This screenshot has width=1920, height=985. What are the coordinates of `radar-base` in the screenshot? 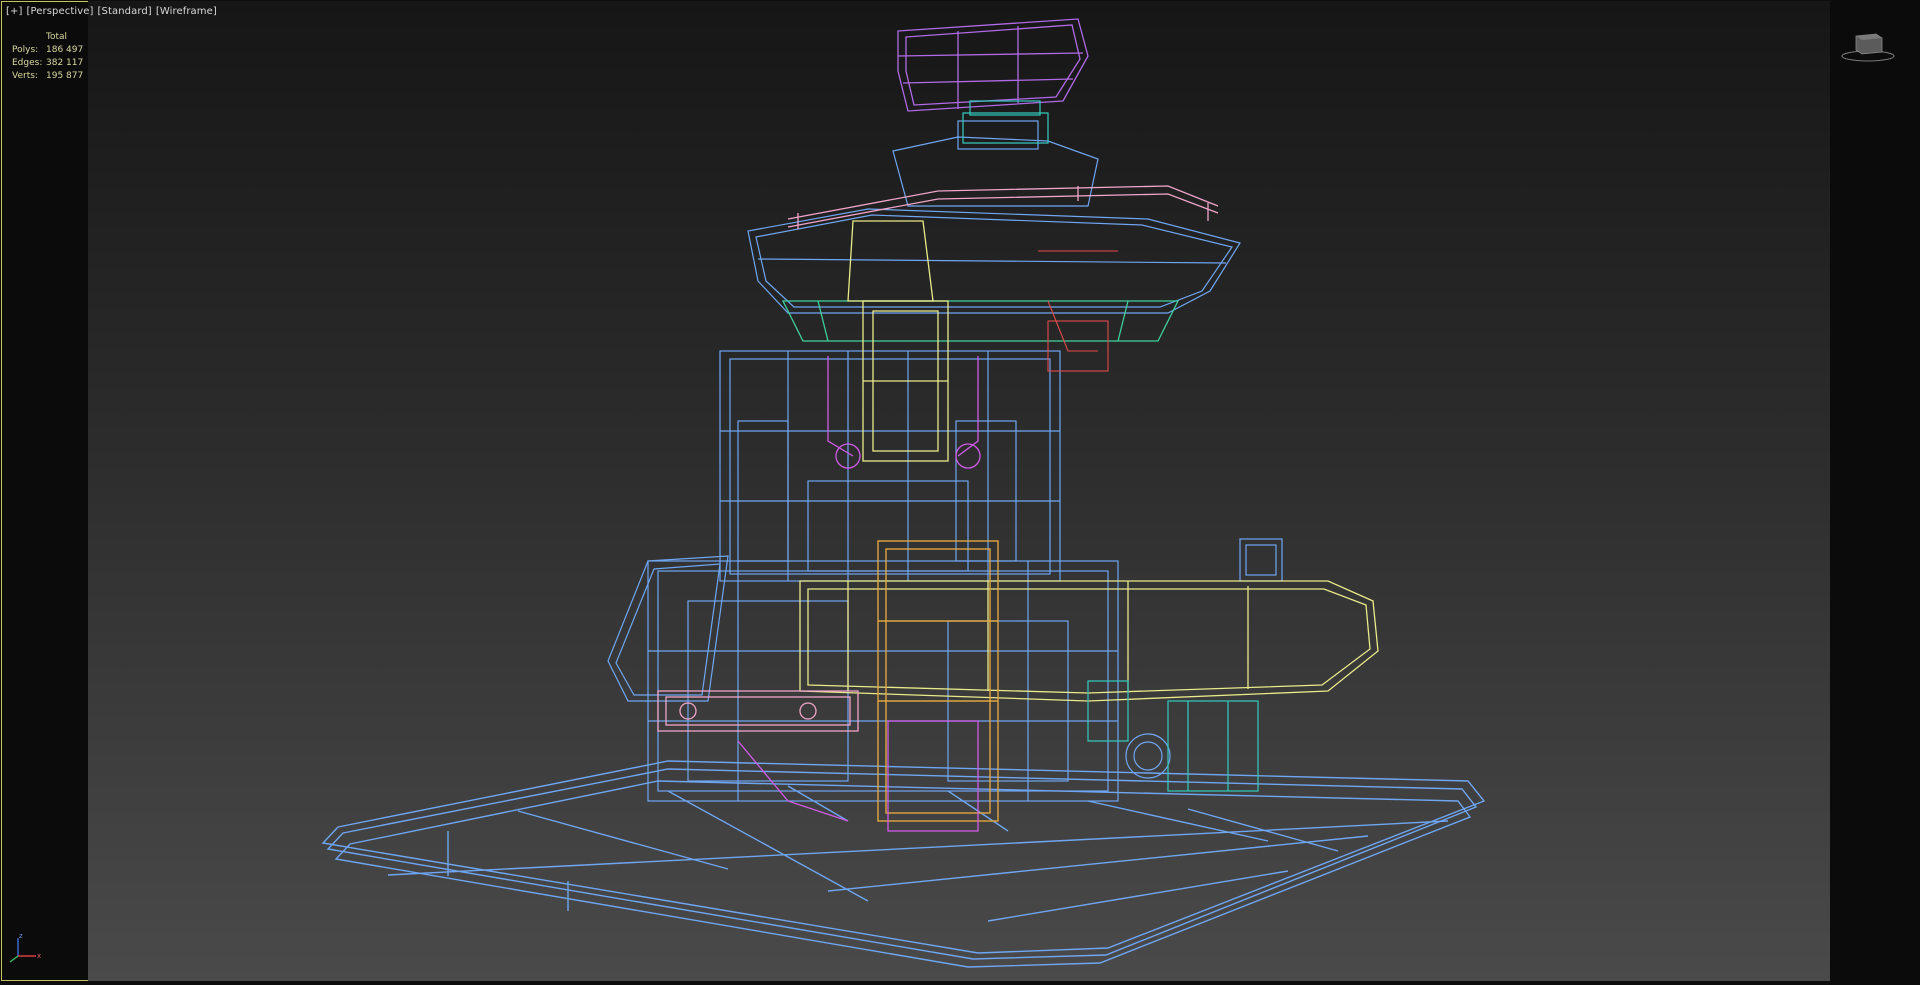 It's located at (1005, 122).